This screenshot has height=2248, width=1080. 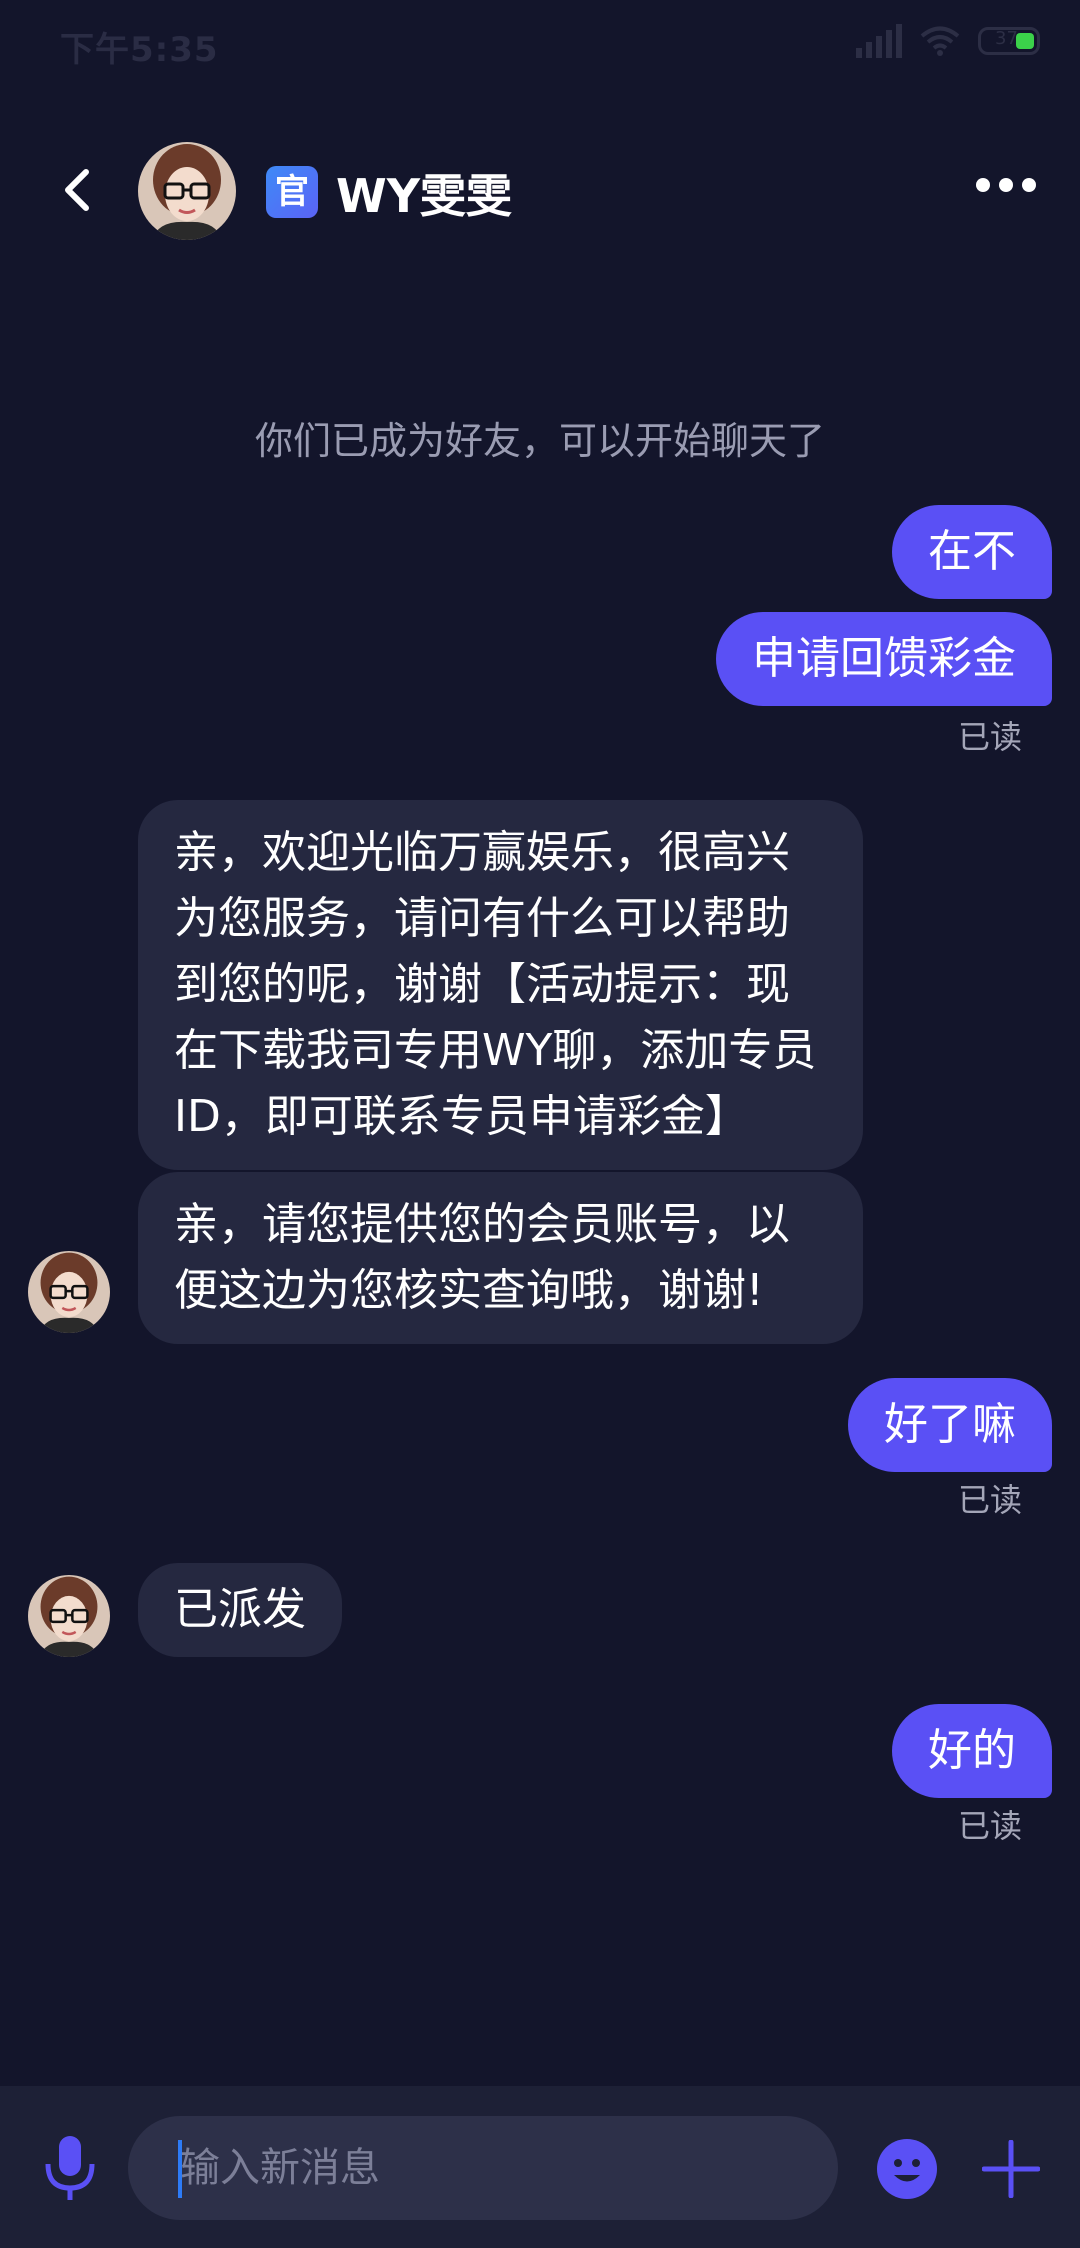 I want to click on more-button, so click(x=1006, y=185).